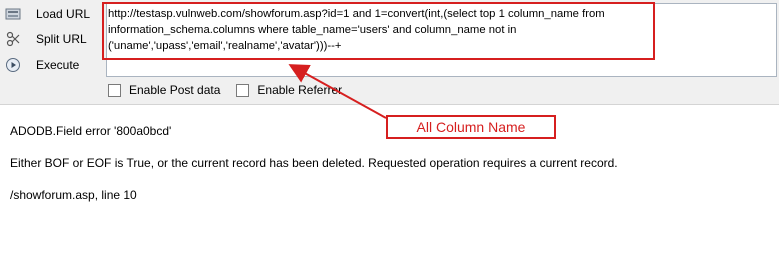  What do you see at coordinates (233, 90) in the screenshot?
I see `options-row: Enable Post data Enable Referrer` at bounding box center [233, 90].